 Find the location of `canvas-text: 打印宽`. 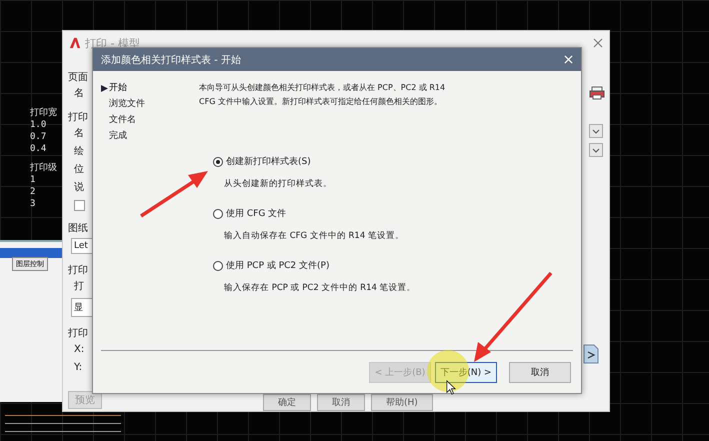

canvas-text: 打印宽 is located at coordinates (43, 113).